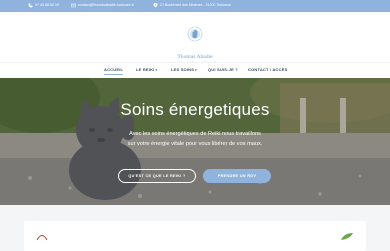 The image size is (390, 251). I want to click on hand-logo-icon, so click(195, 34).